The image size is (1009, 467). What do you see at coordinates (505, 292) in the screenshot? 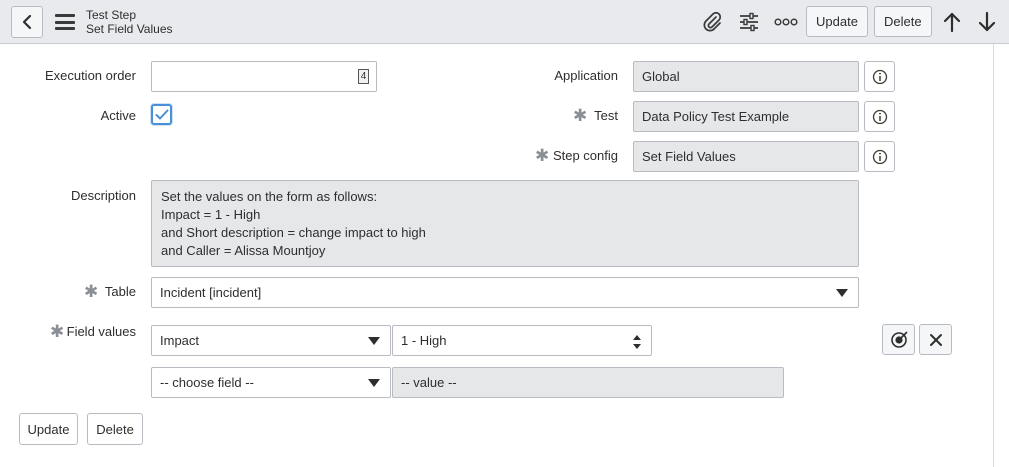
I see `table-select: Incident [incident]` at bounding box center [505, 292].